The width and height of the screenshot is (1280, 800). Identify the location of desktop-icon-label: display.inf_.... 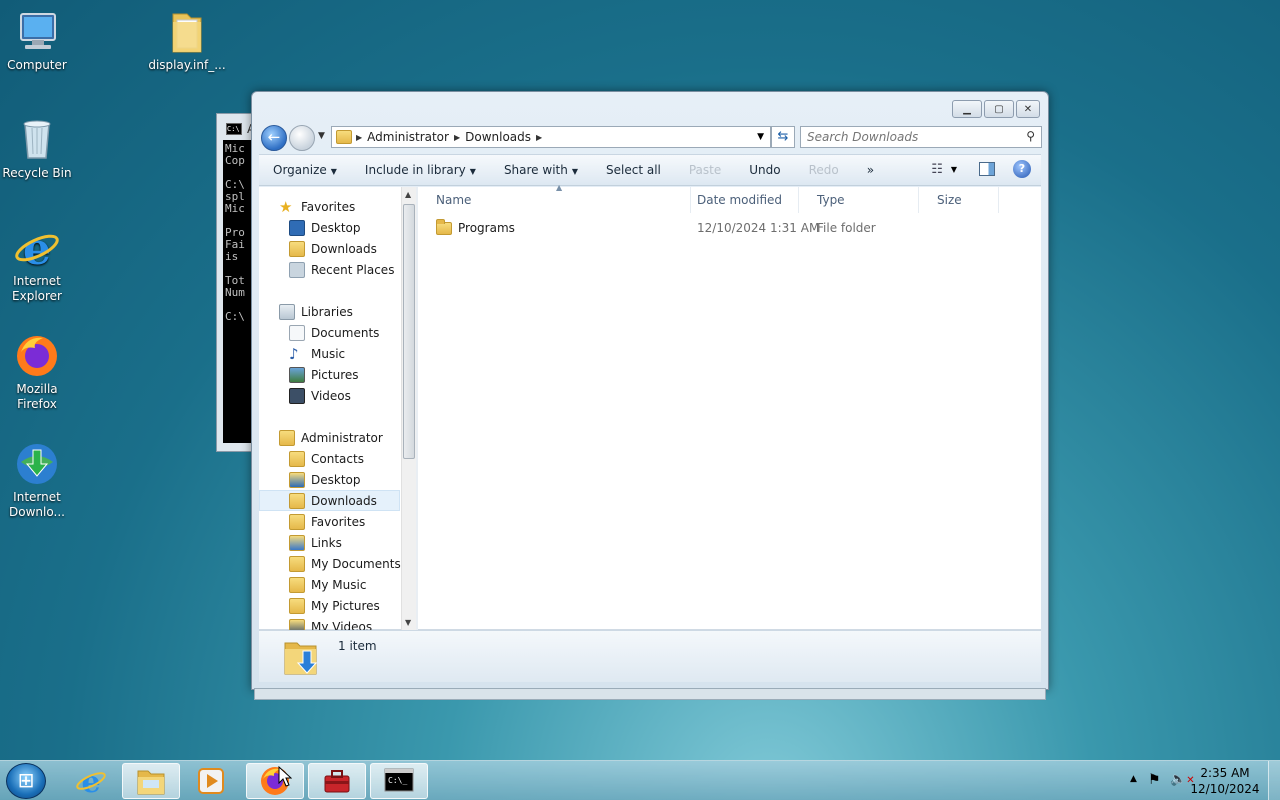
(187, 65).